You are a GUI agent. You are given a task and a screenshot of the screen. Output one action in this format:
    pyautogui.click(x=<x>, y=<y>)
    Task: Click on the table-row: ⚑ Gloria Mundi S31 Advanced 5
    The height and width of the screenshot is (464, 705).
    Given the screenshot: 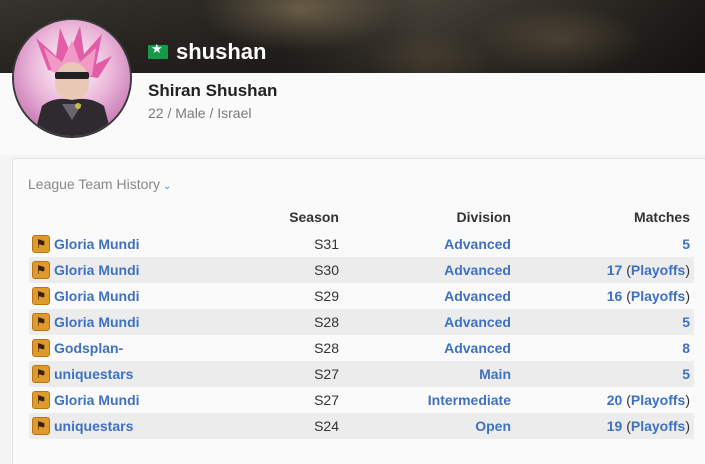 What is the action you would take?
    pyautogui.click(x=361, y=244)
    